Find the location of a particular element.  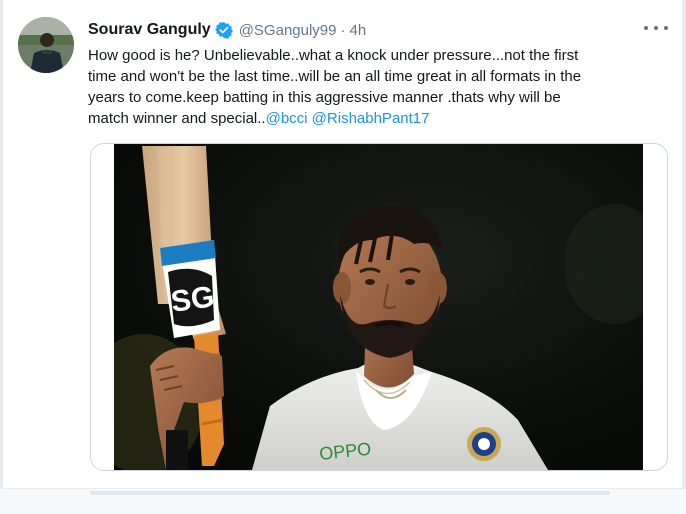

tweet-header: Sourav Ganguly @SGanguly99 · 4h is located at coordinates (227, 30).